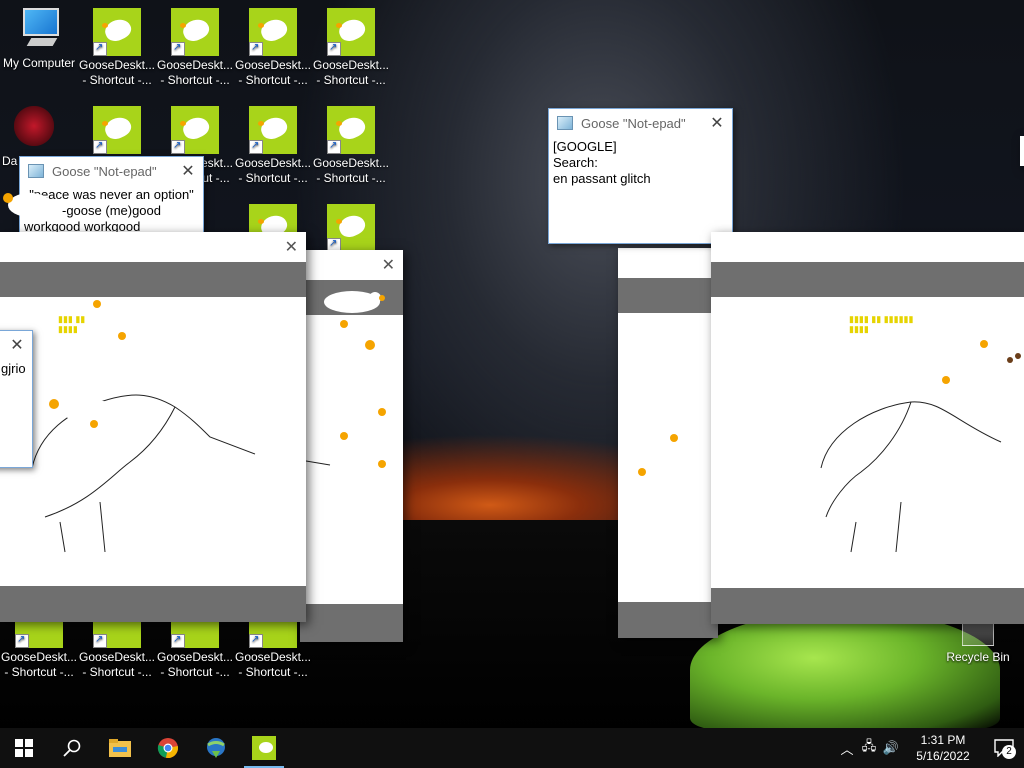 This screenshot has height=768, width=1024. I want to click on mud-prints, so click(1014, 358).